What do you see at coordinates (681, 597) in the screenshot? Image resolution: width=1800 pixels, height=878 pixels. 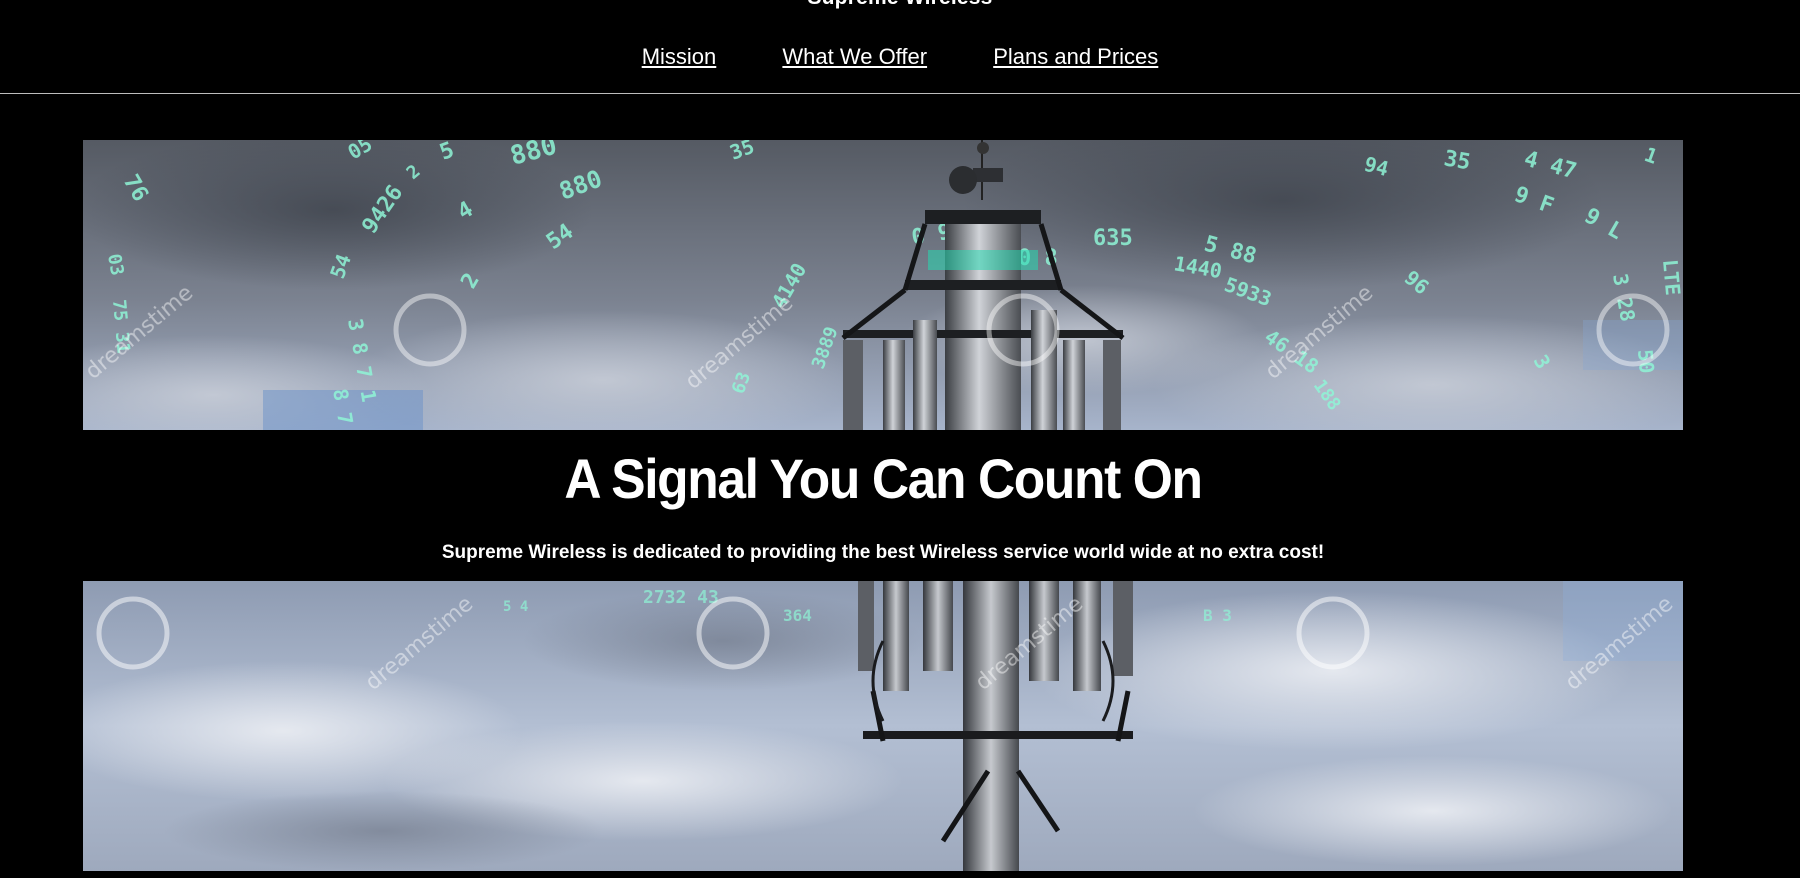 I see `svg-text: 2732 43` at bounding box center [681, 597].